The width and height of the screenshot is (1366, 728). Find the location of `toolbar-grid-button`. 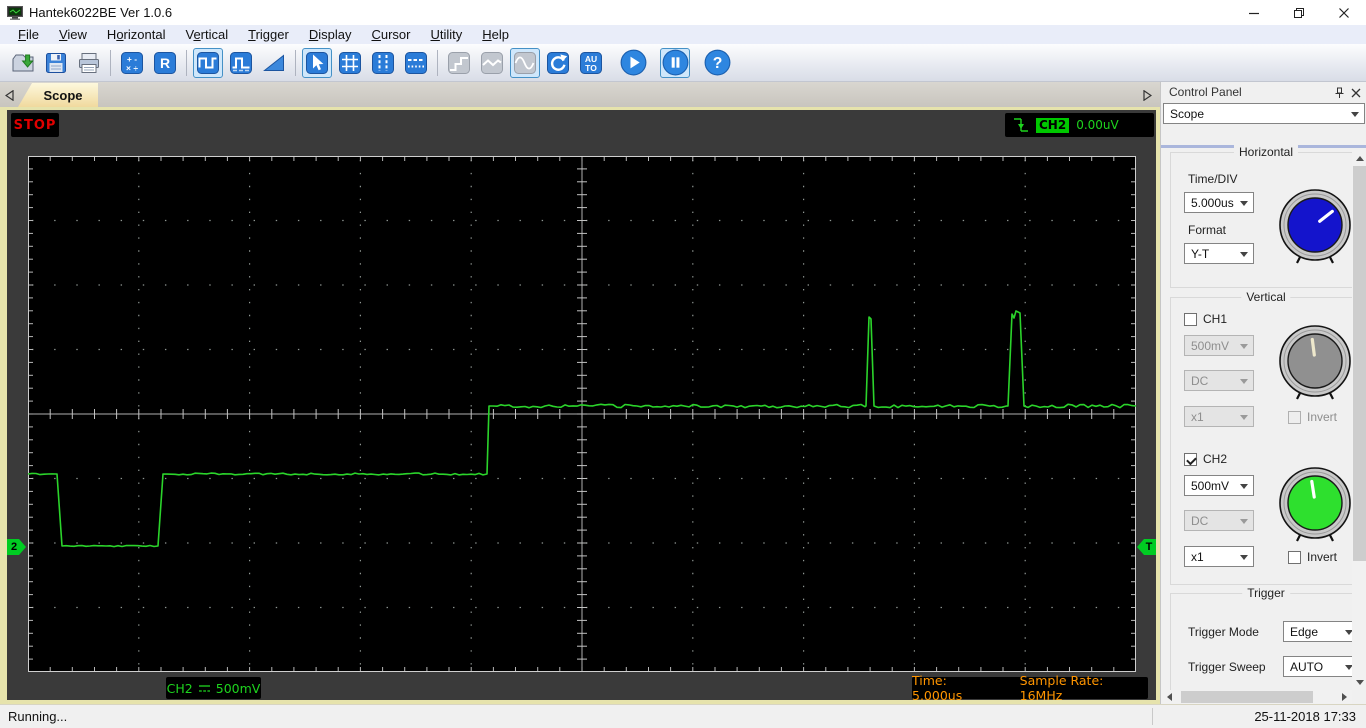

toolbar-grid-button is located at coordinates (350, 63).